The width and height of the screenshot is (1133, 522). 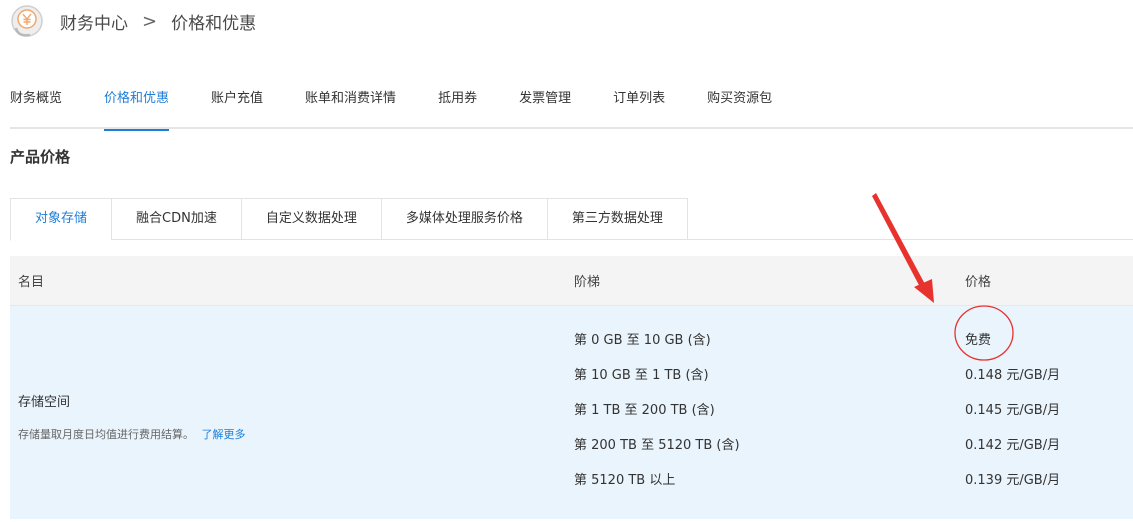 I want to click on tab-buy-resource-pack: 购买资源包, so click(x=739, y=104).